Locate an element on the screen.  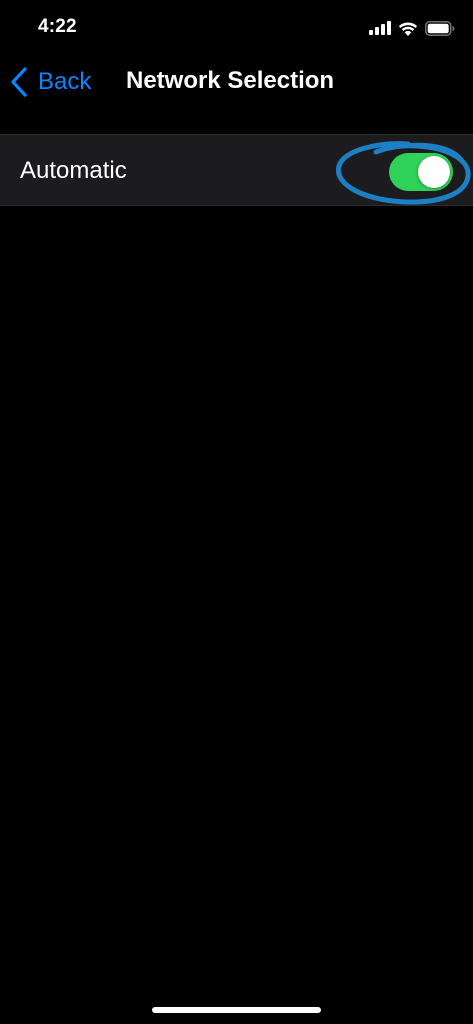
status-bar: 4:22 is located at coordinates (236, 27).